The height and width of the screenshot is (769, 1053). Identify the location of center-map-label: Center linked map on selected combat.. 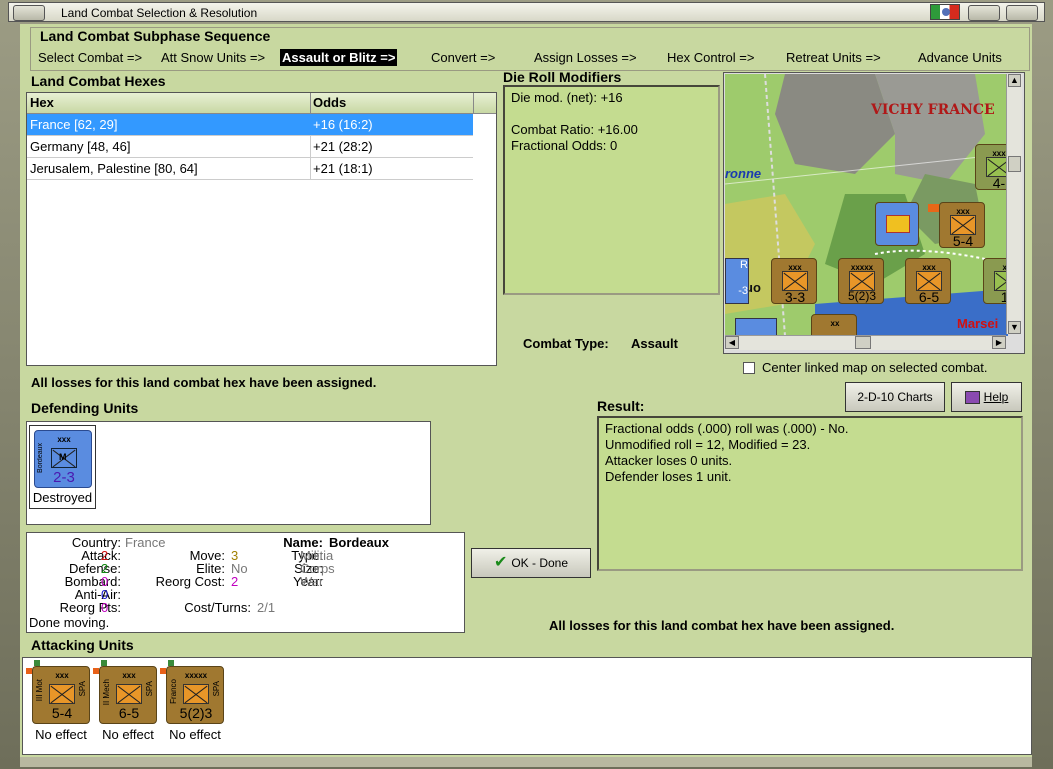
(875, 367).